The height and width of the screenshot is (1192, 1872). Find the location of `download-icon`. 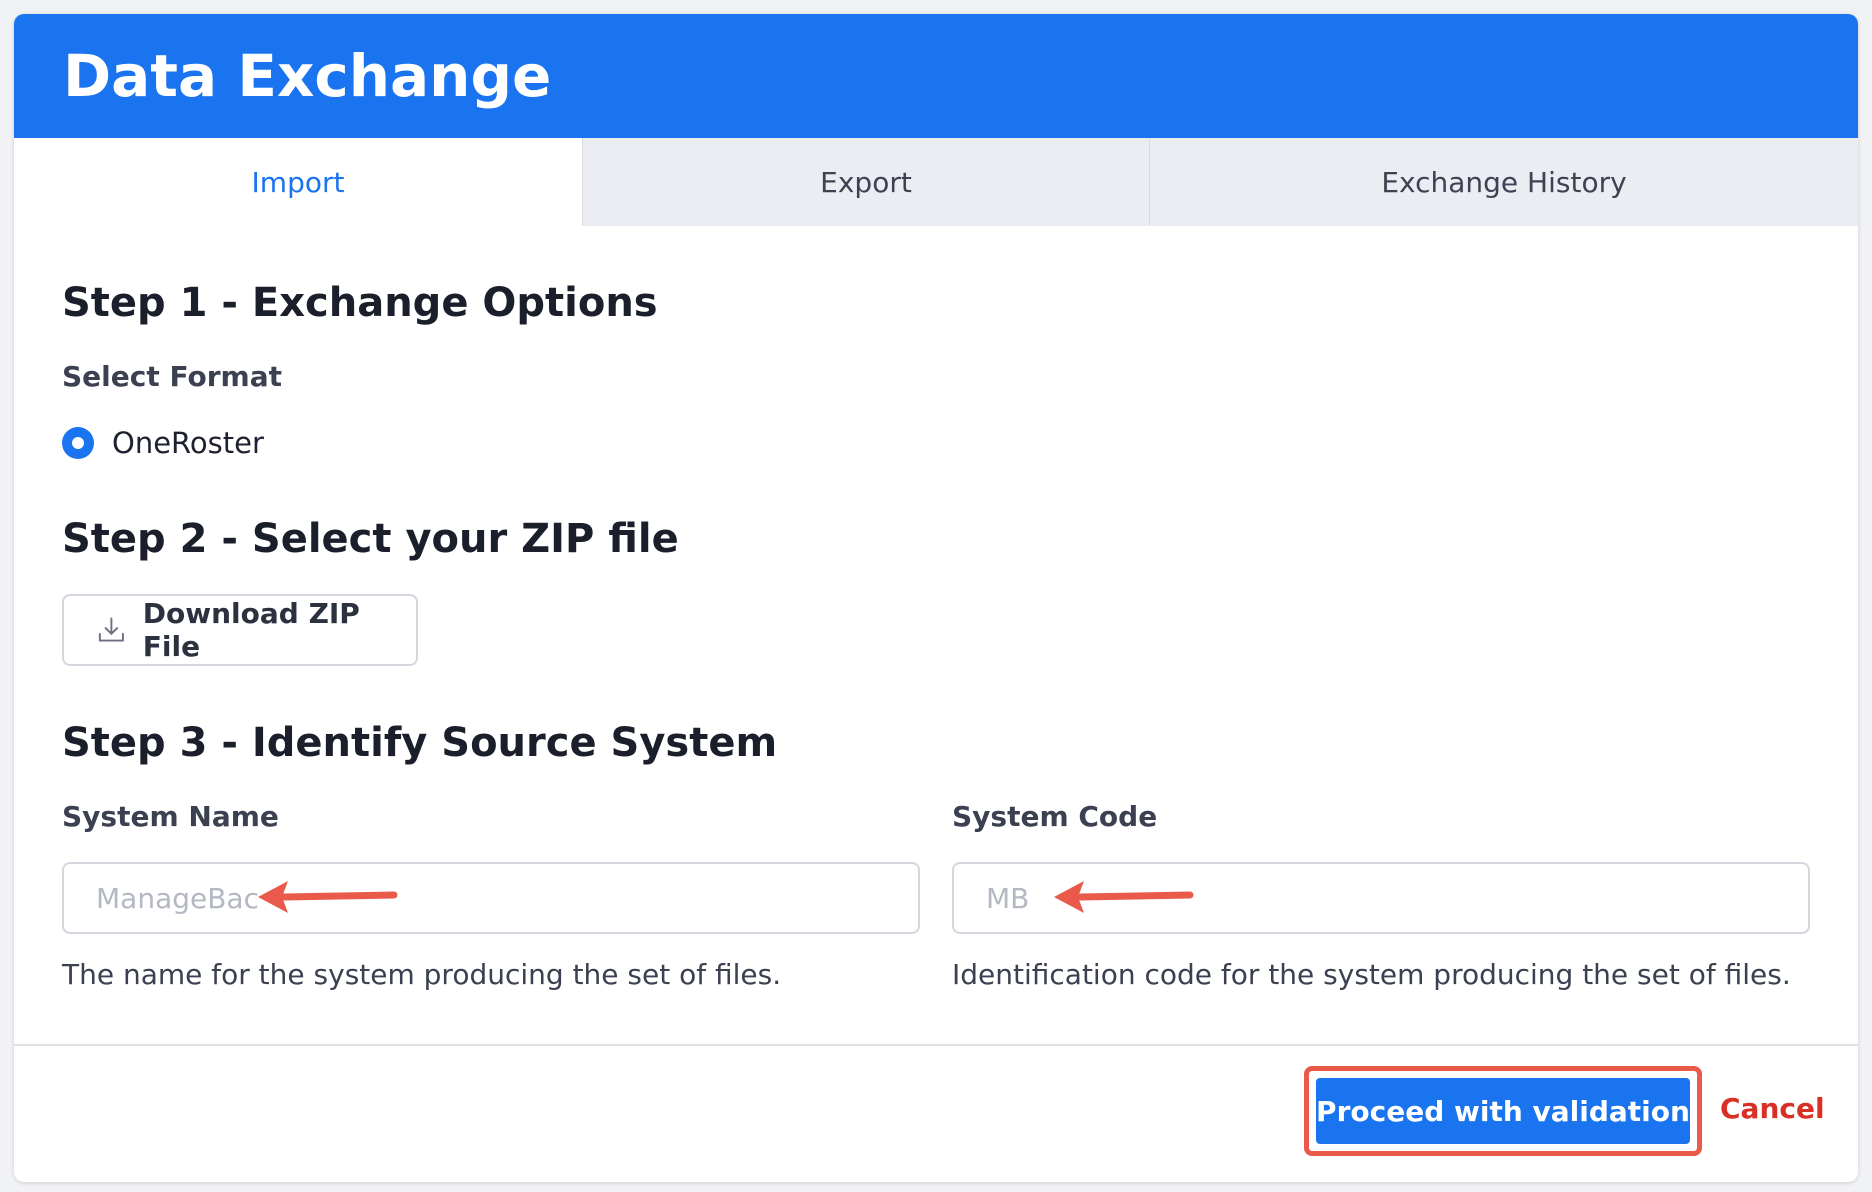

download-icon is located at coordinates (111, 629).